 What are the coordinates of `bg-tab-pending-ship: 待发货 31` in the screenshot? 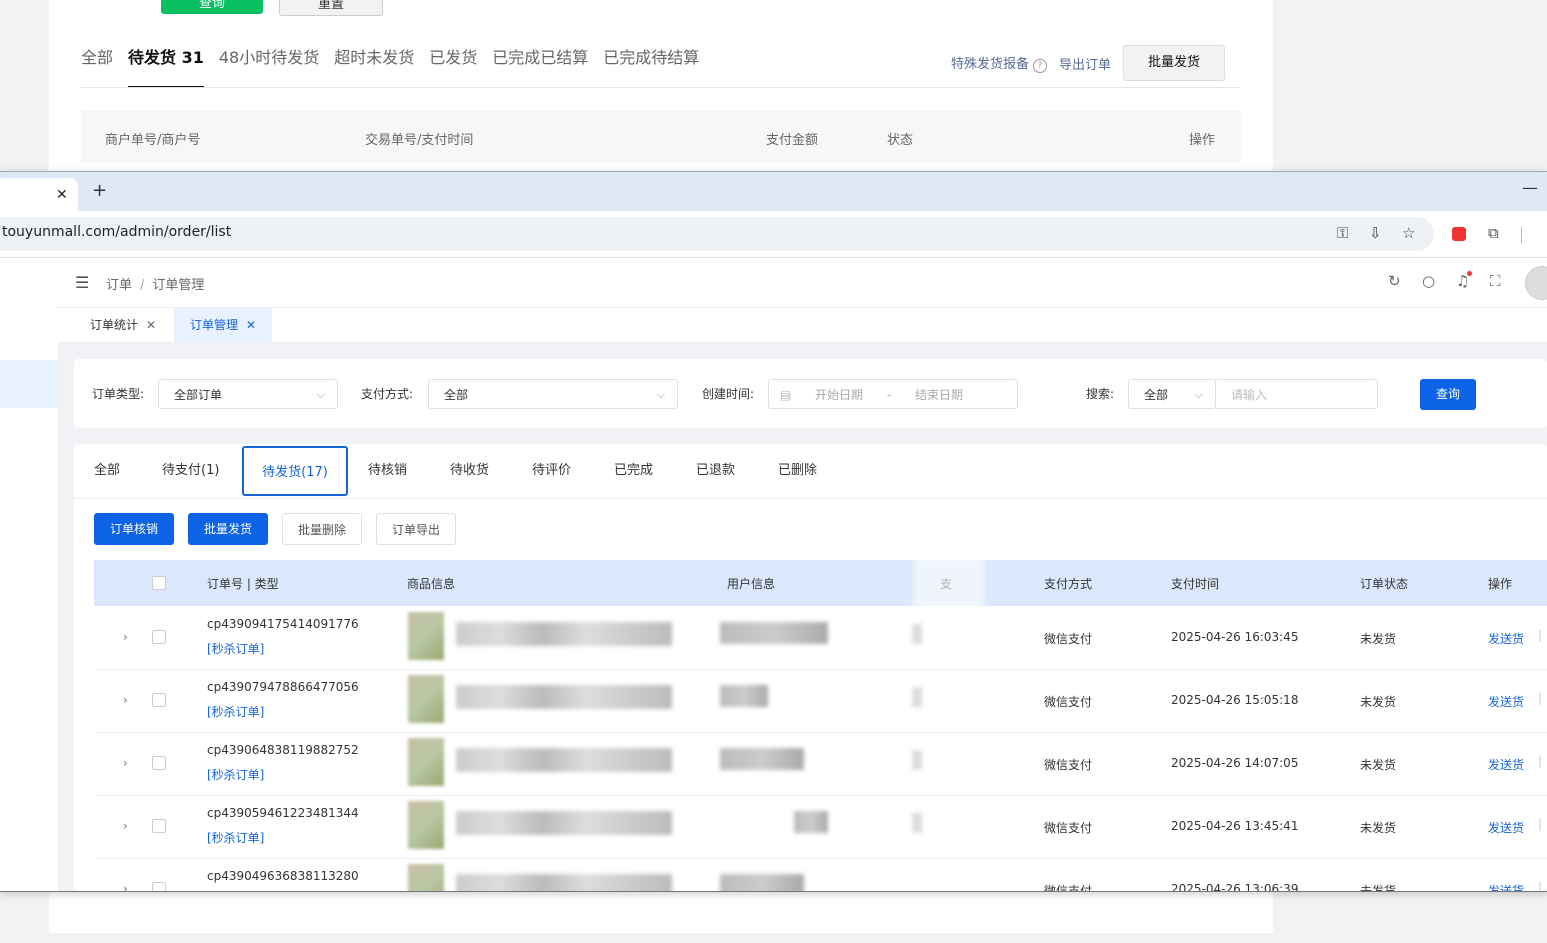 It's located at (166, 66).